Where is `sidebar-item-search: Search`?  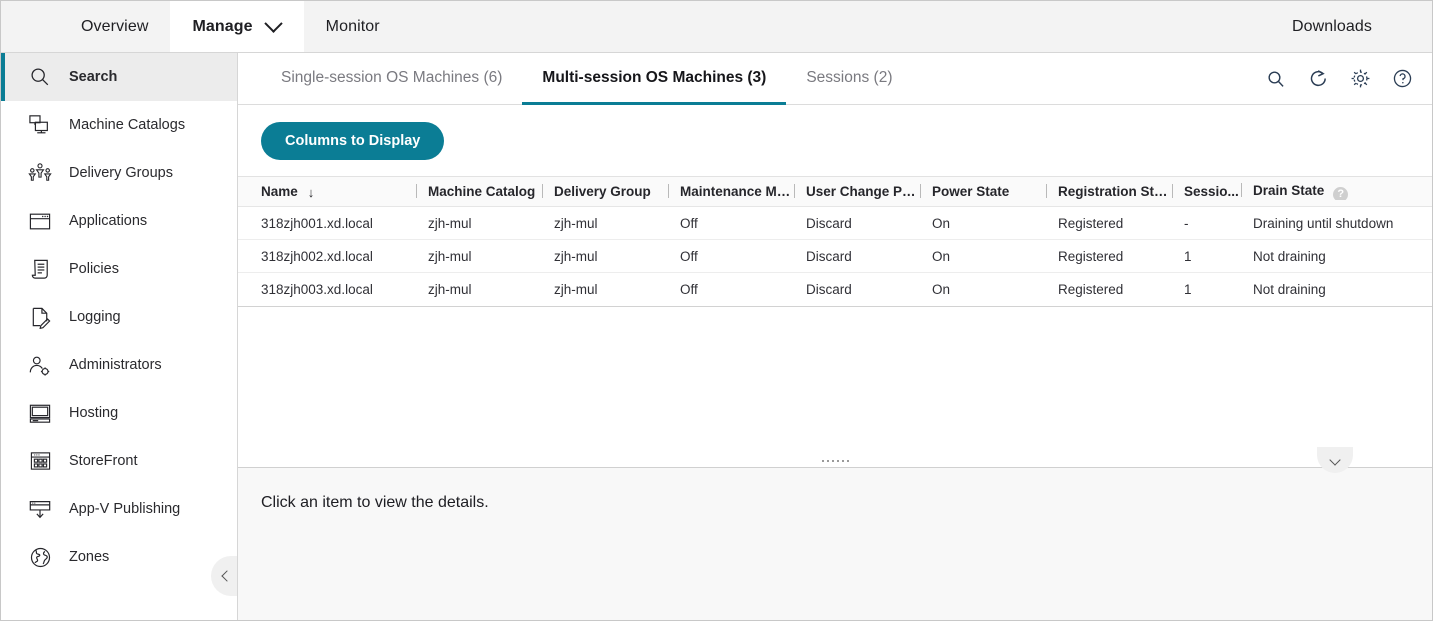 sidebar-item-search: Search is located at coordinates (119, 77).